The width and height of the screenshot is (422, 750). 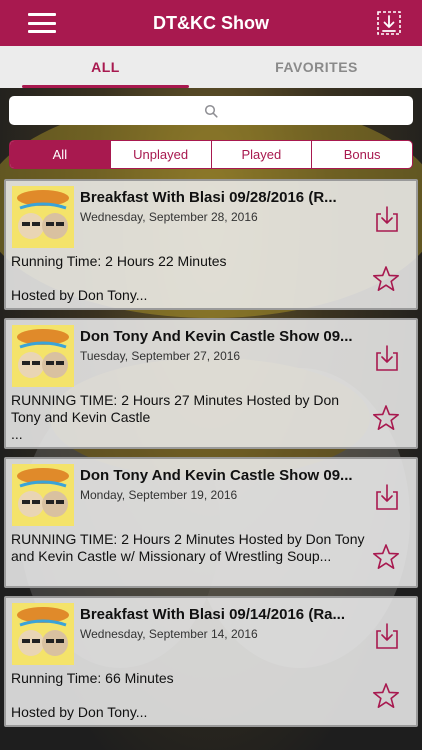 What do you see at coordinates (42, 23) in the screenshot?
I see `hamburger-menu-icon` at bounding box center [42, 23].